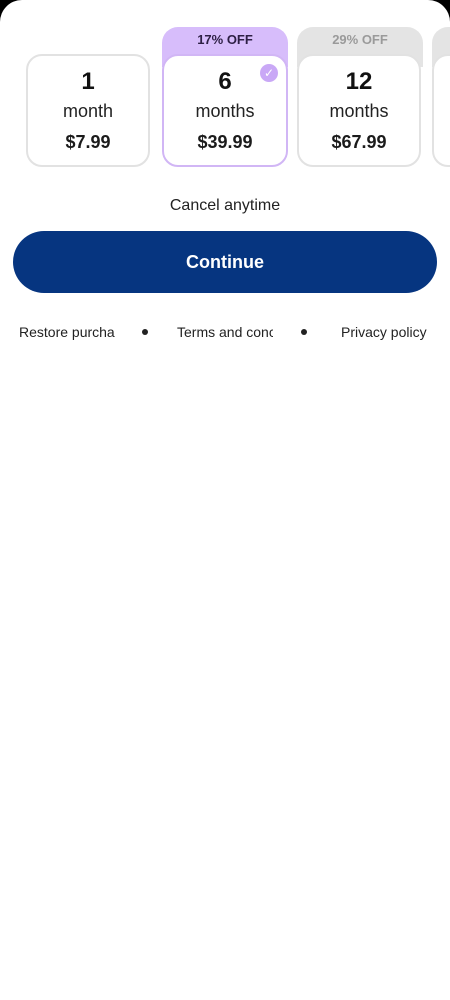 This screenshot has height=1000, width=450. I want to click on cancel-anytime-text: Cancel anytime, so click(225, 205).